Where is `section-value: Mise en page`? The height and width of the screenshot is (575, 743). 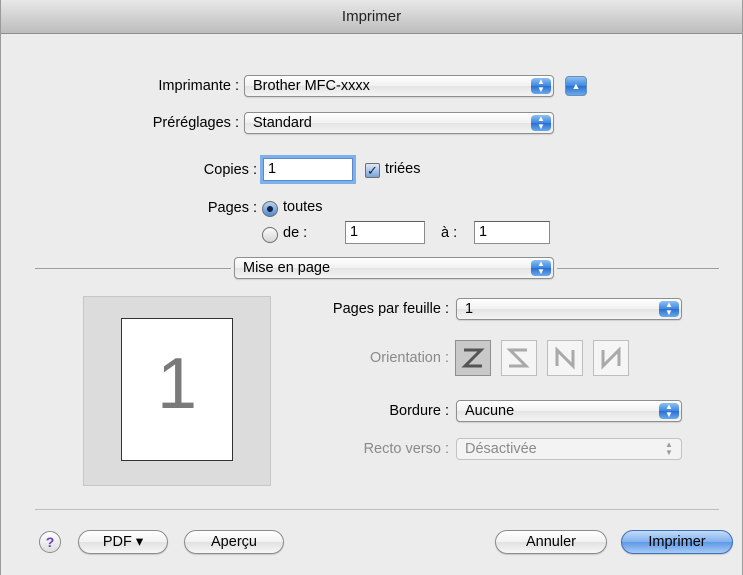 section-value: Mise en page is located at coordinates (287, 268).